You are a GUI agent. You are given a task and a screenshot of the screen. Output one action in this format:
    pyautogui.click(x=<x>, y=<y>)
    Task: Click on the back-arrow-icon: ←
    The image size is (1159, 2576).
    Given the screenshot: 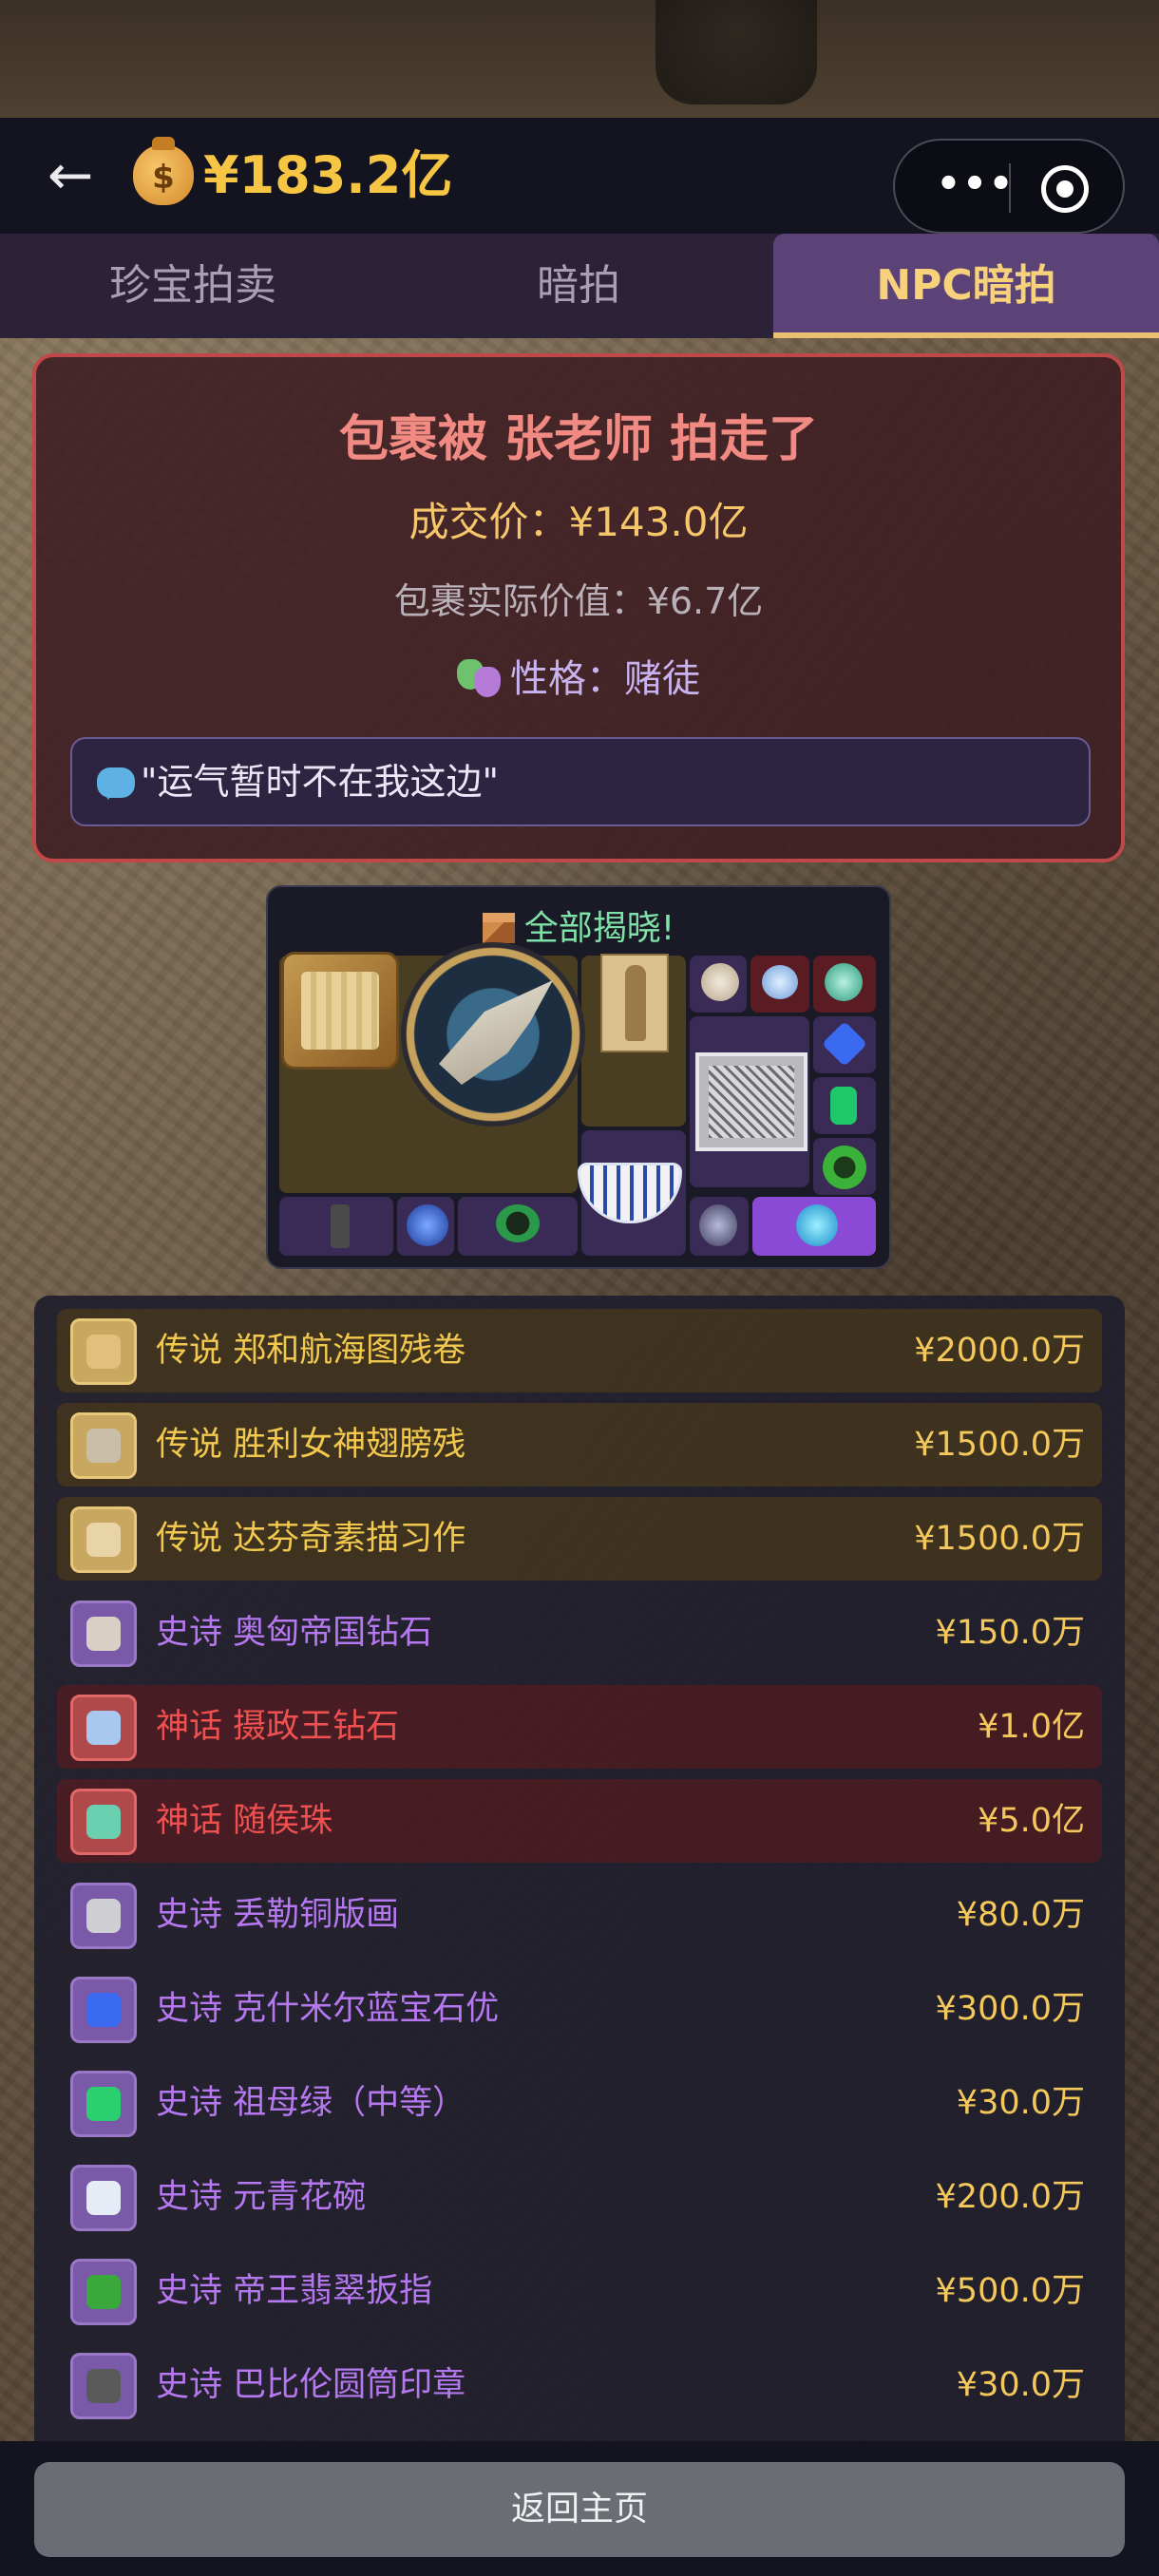 What is the action you would take?
    pyautogui.click(x=70, y=174)
    